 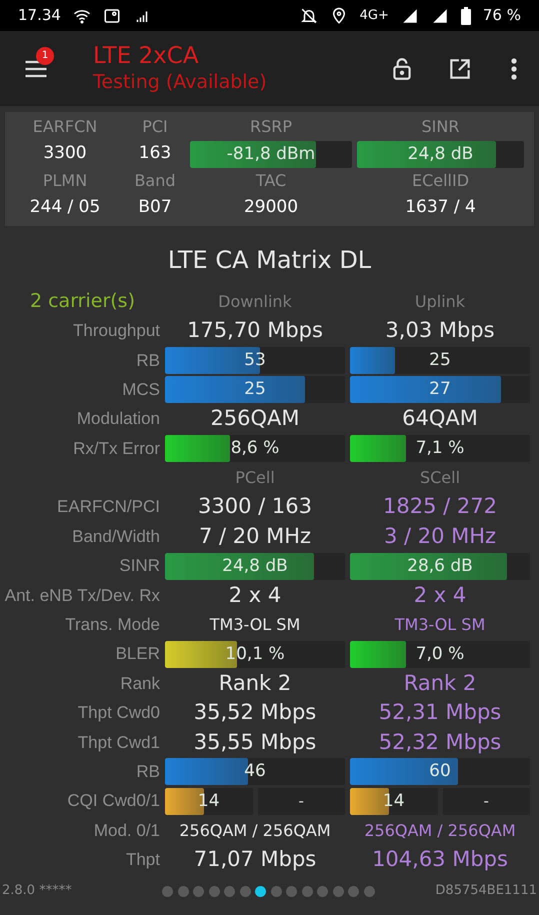 I want to click on meter-value: -81,8 dBm, so click(x=271, y=154).